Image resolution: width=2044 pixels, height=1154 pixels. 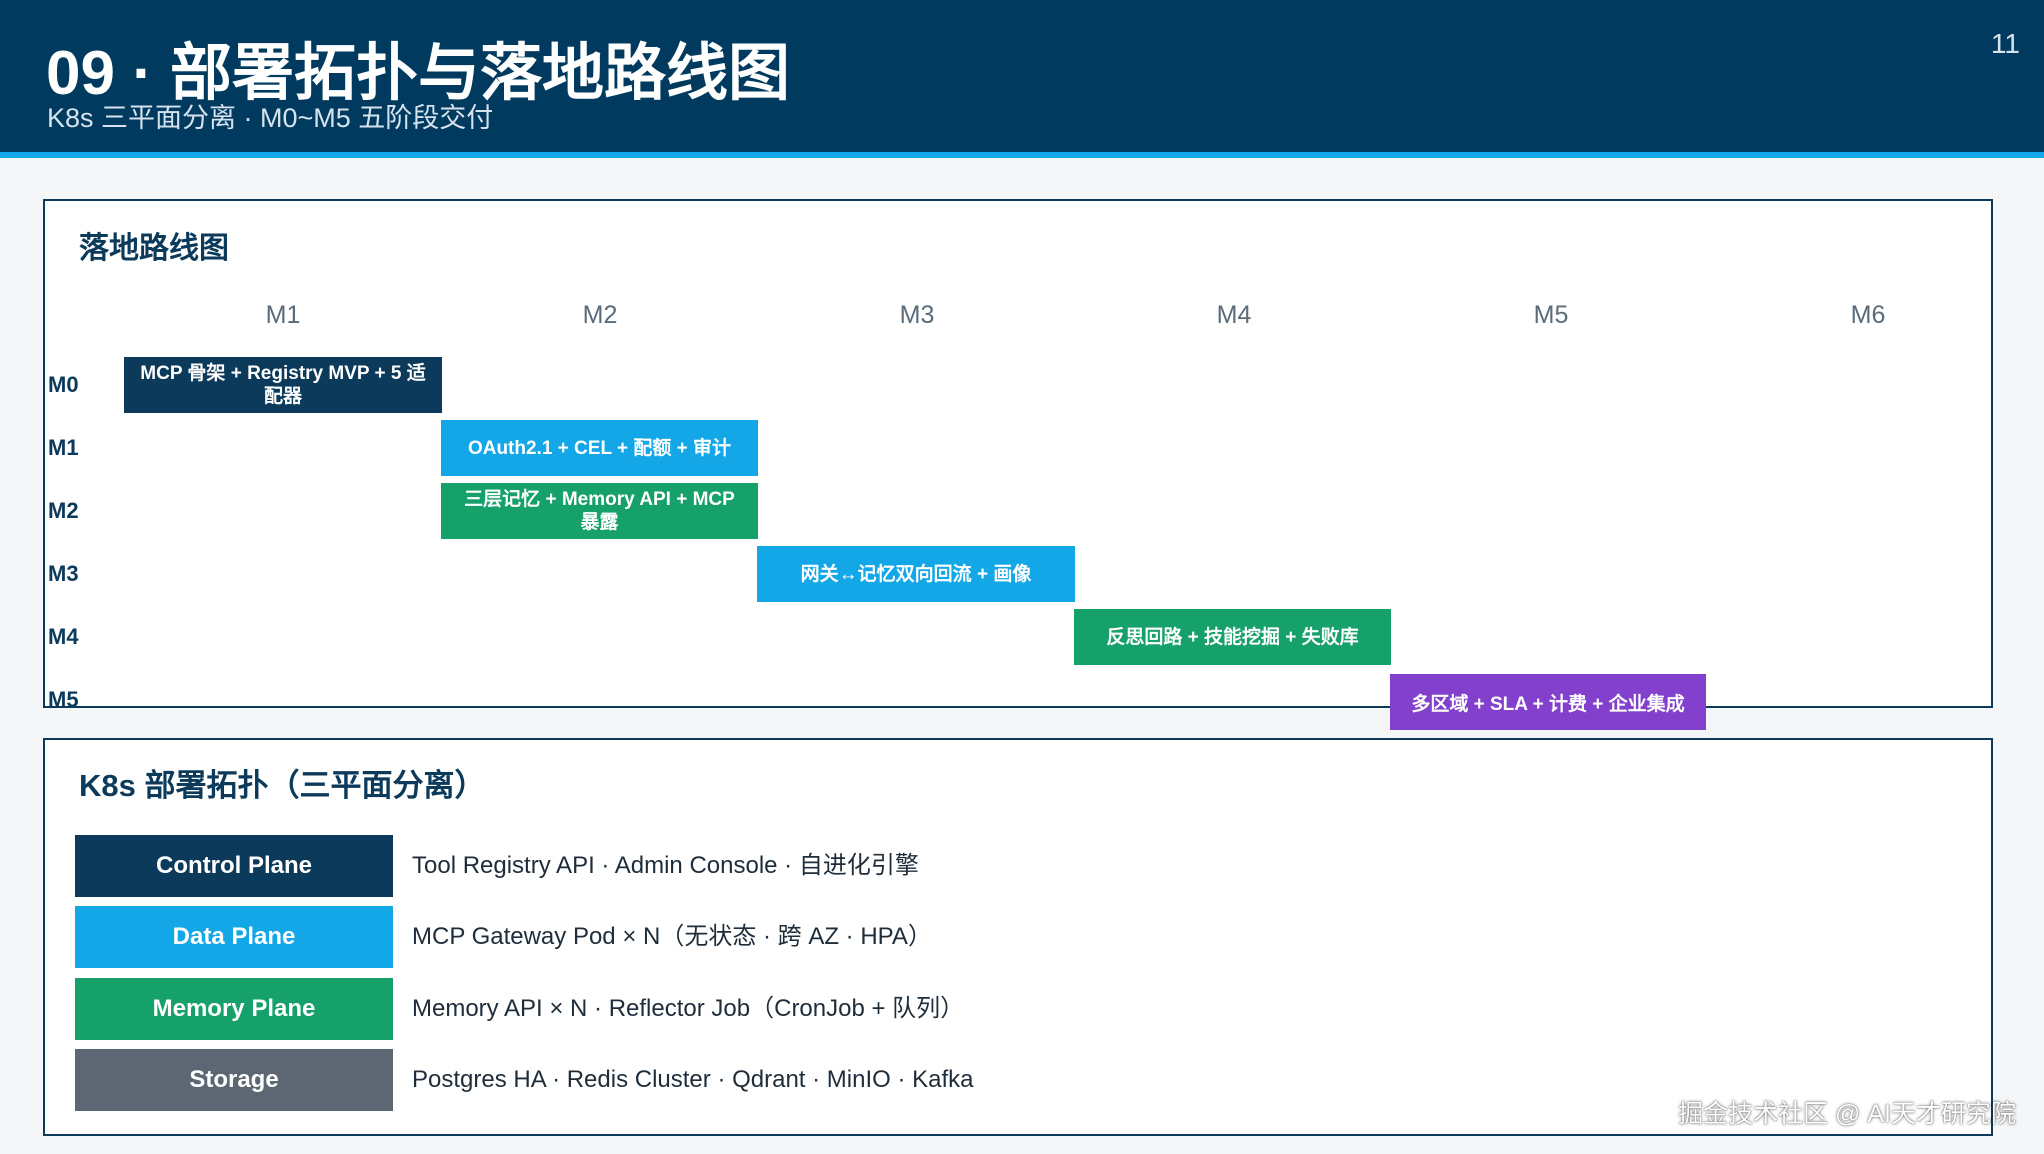 What do you see at coordinates (234, 1080) in the screenshot?
I see `plane-label-storage: Storage` at bounding box center [234, 1080].